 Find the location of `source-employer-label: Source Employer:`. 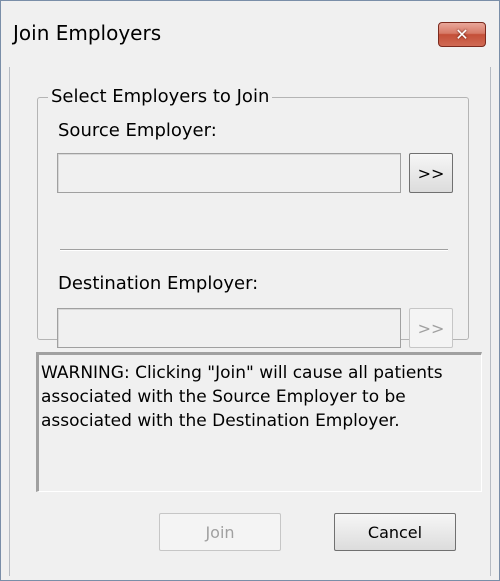

source-employer-label: Source Employer: is located at coordinates (137, 130).